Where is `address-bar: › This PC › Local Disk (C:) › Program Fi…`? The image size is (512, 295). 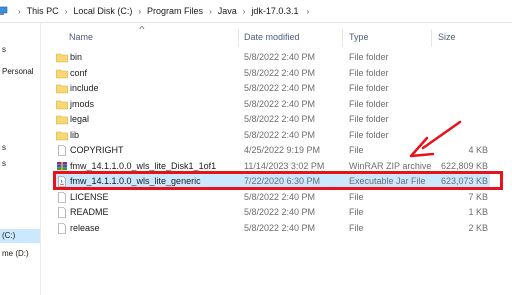 address-bar: › This PC › Local Disk (C:) › Program Fi… is located at coordinates (256, 11).